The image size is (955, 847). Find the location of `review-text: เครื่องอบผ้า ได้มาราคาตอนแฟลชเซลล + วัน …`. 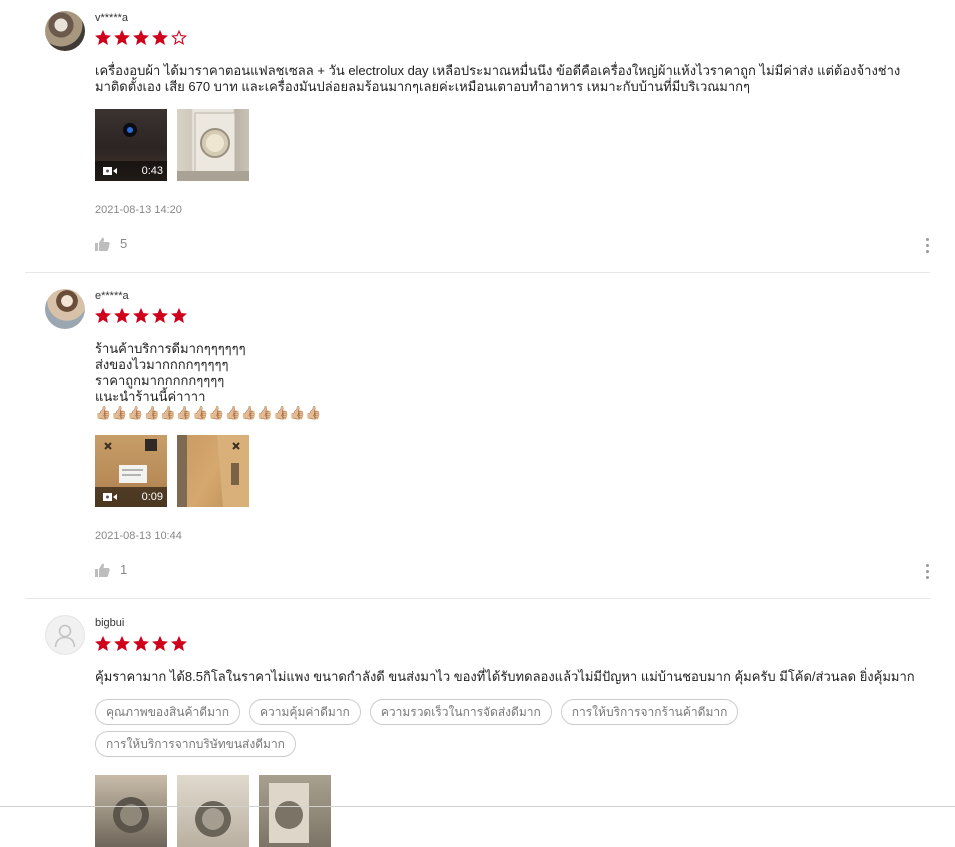

review-text: เครื่องอบผ้า ได้มาราคาตอนแฟลชเซลล + วัน … is located at coordinates (498, 78).